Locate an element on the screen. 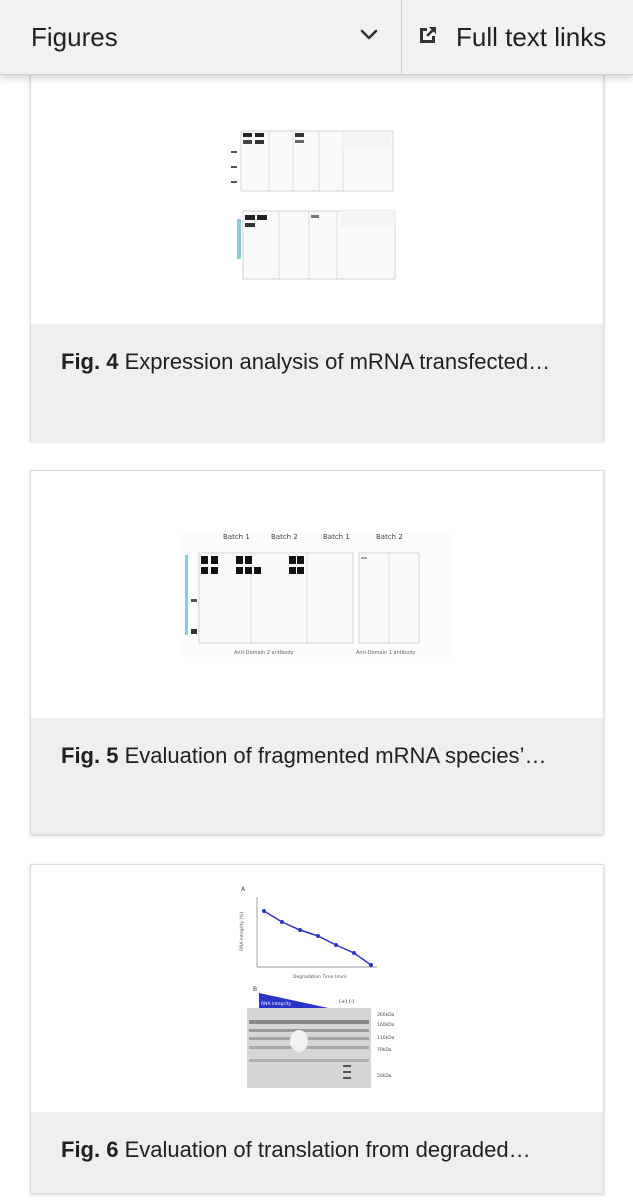  fig6-ladder-5: 50kDa is located at coordinates (384, 1076).